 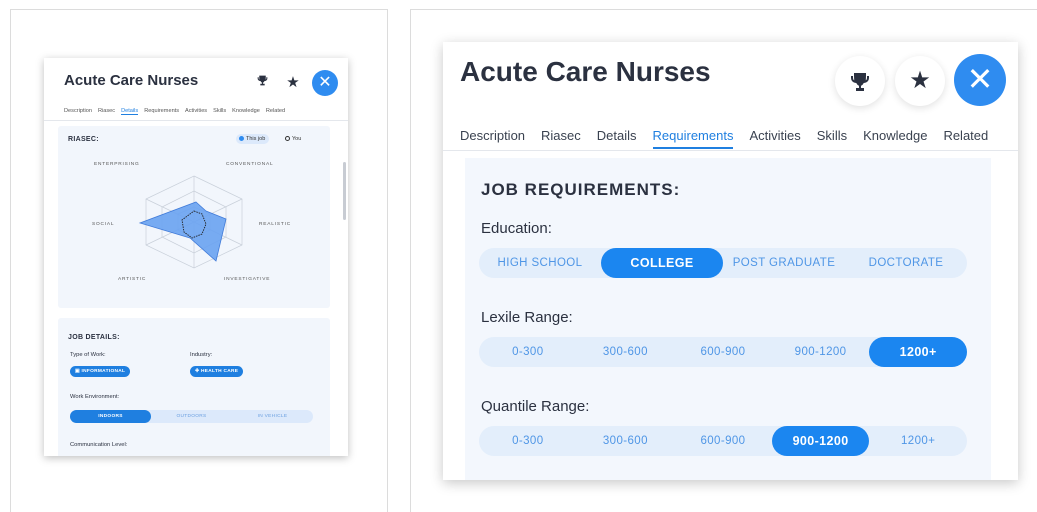 What do you see at coordinates (516, 228) in the screenshot?
I see `education-label: Education:` at bounding box center [516, 228].